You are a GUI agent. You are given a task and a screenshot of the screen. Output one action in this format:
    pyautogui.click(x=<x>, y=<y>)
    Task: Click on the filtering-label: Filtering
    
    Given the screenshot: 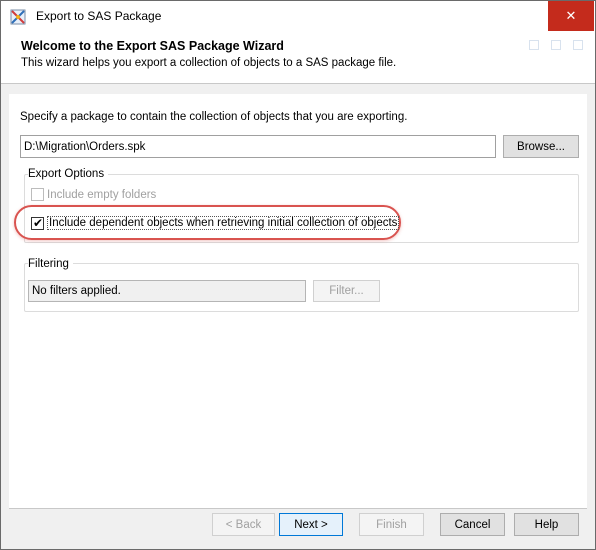 What is the action you would take?
    pyautogui.click(x=50, y=264)
    